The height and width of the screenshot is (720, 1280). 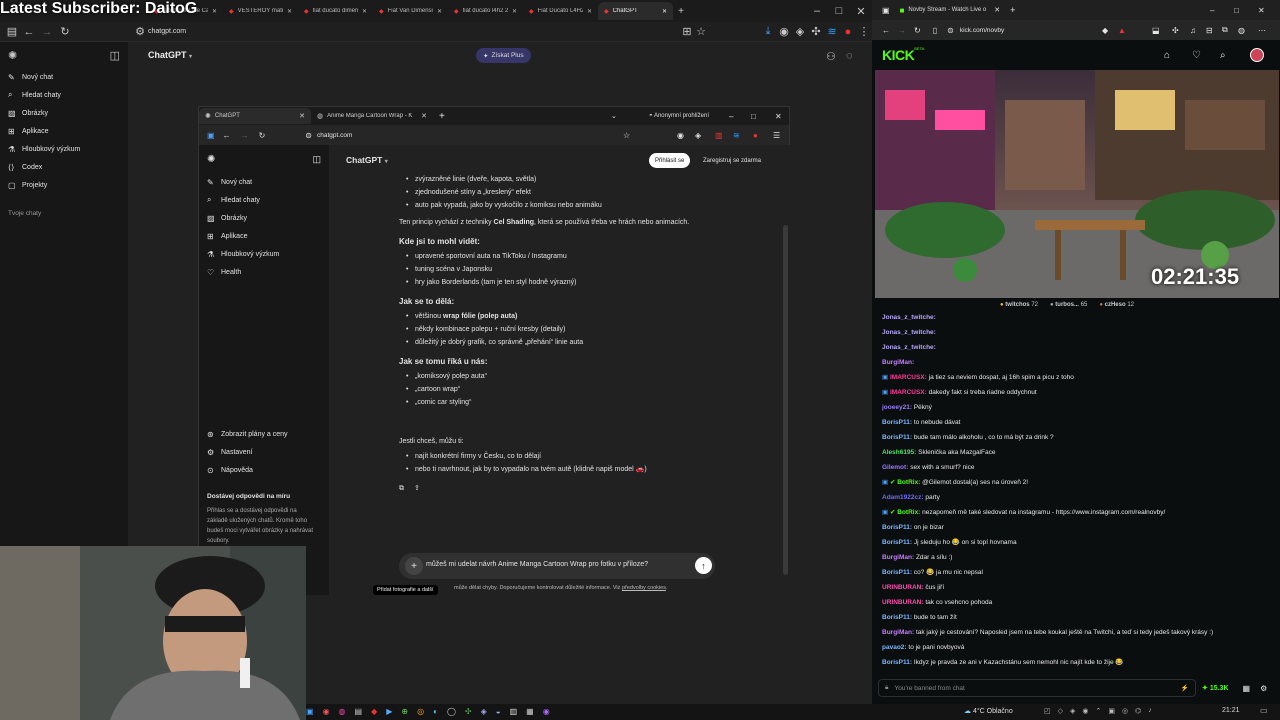 What do you see at coordinates (635, 11) in the screenshot?
I see `browser-tab: ◆ ChatGPT ✕` at bounding box center [635, 11].